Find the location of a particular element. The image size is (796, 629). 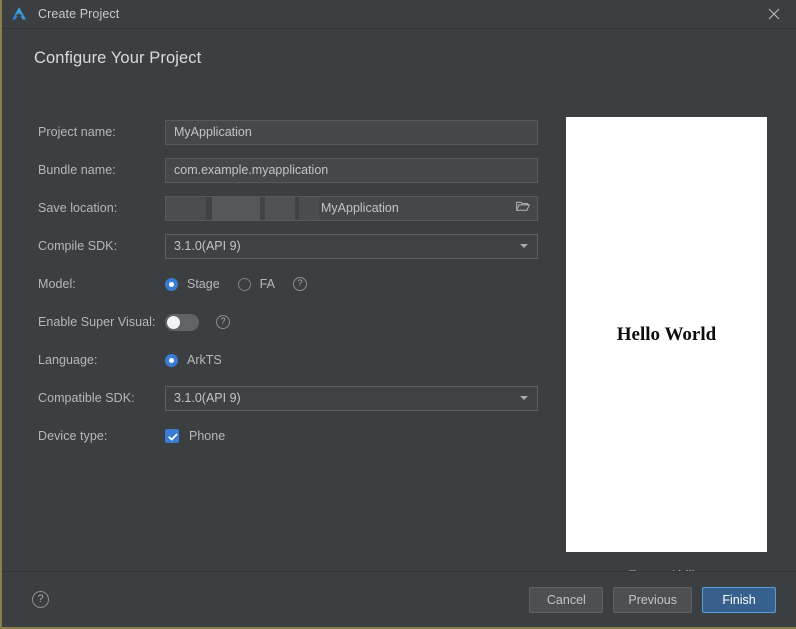

compatible-sdk-label: Compatible SDK: is located at coordinates (86, 398).